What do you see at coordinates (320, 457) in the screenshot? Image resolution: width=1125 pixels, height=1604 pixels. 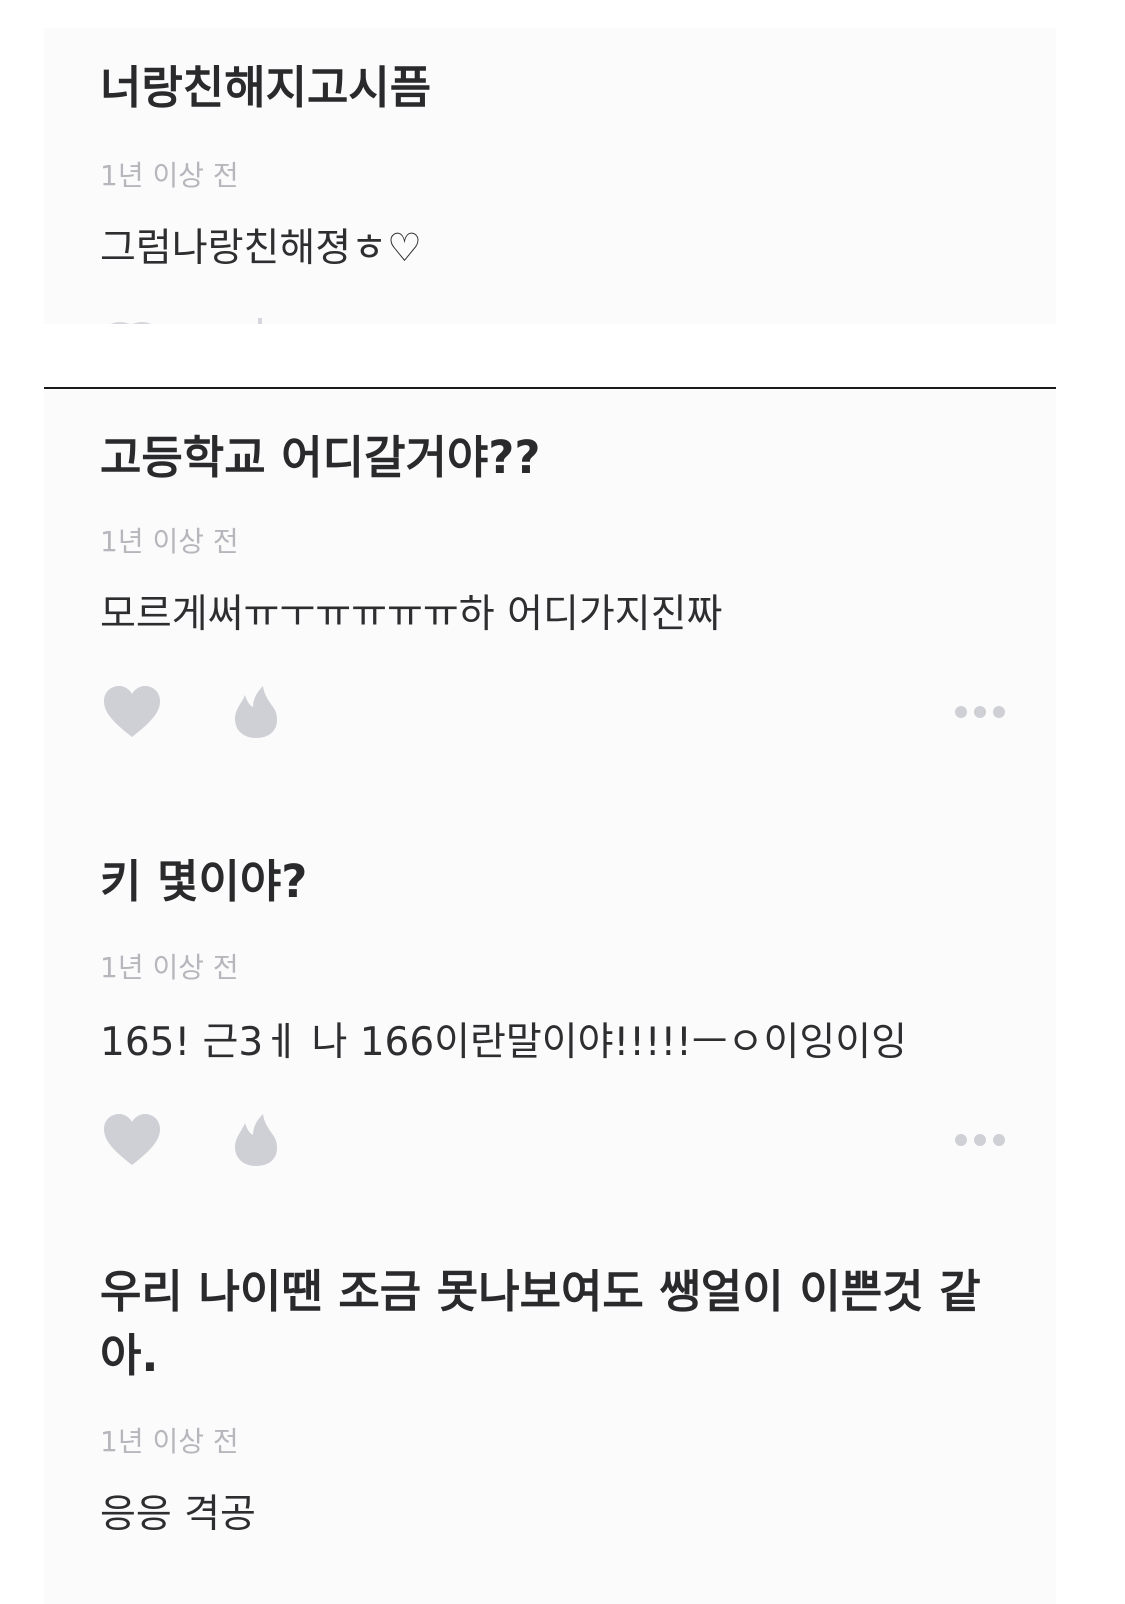 I see `post-question: 고등학교 어디갈거야??` at bounding box center [320, 457].